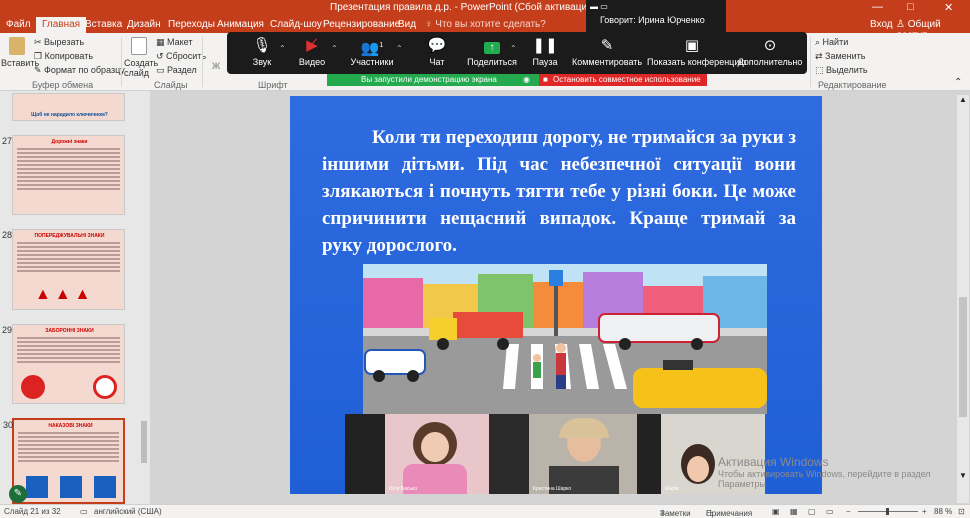 The height and width of the screenshot is (518, 970). I want to click on zoom-in-button: +, so click(924, 511).